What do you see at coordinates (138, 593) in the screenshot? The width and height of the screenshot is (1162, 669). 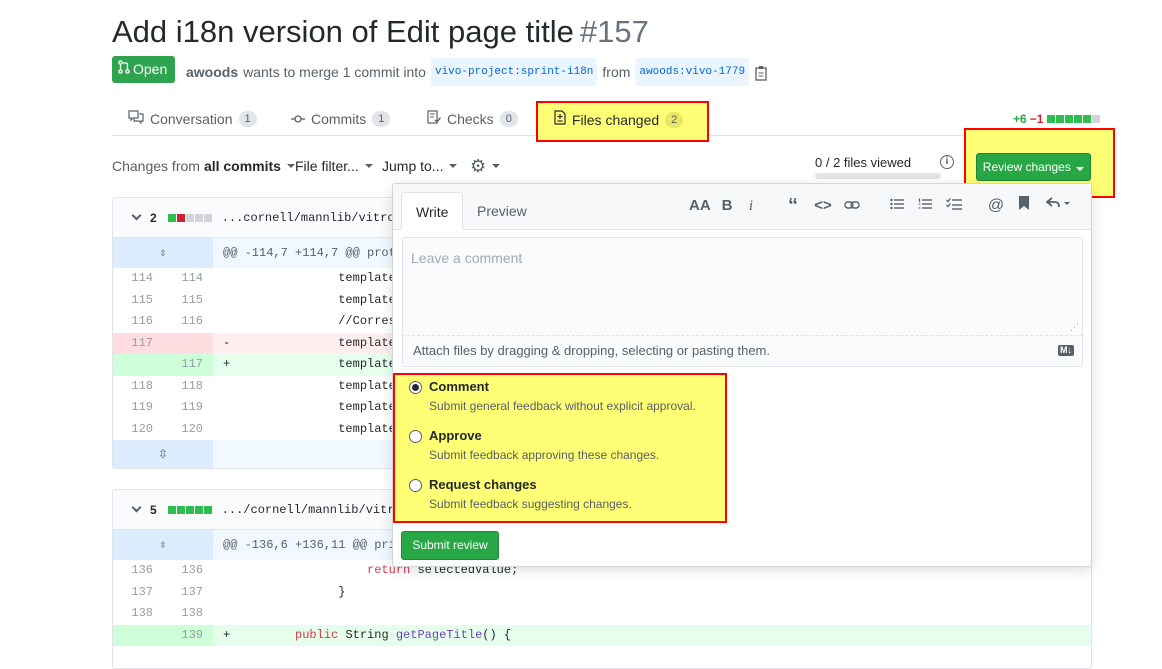 I see `old-line-number: 137` at bounding box center [138, 593].